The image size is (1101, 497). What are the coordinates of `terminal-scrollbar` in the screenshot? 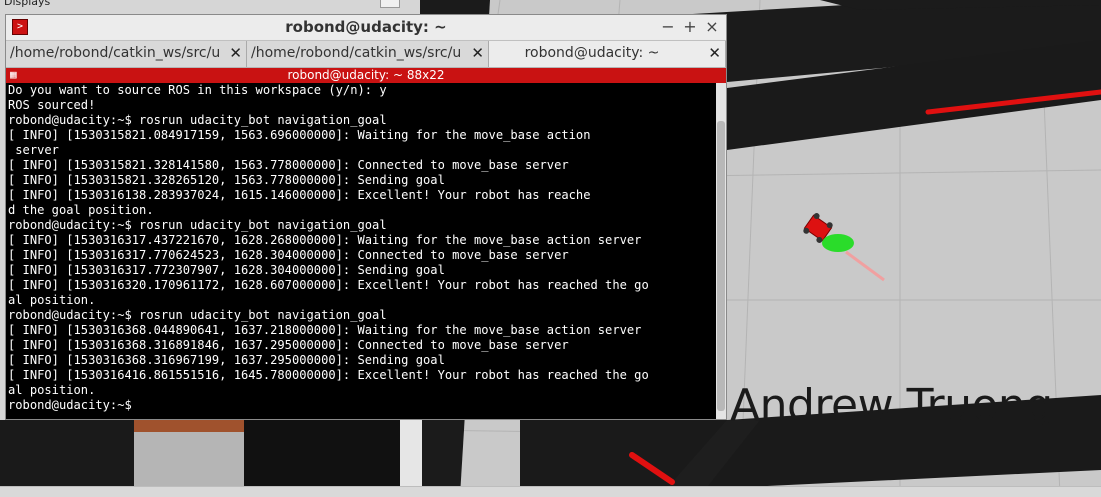 It's located at (721, 251).